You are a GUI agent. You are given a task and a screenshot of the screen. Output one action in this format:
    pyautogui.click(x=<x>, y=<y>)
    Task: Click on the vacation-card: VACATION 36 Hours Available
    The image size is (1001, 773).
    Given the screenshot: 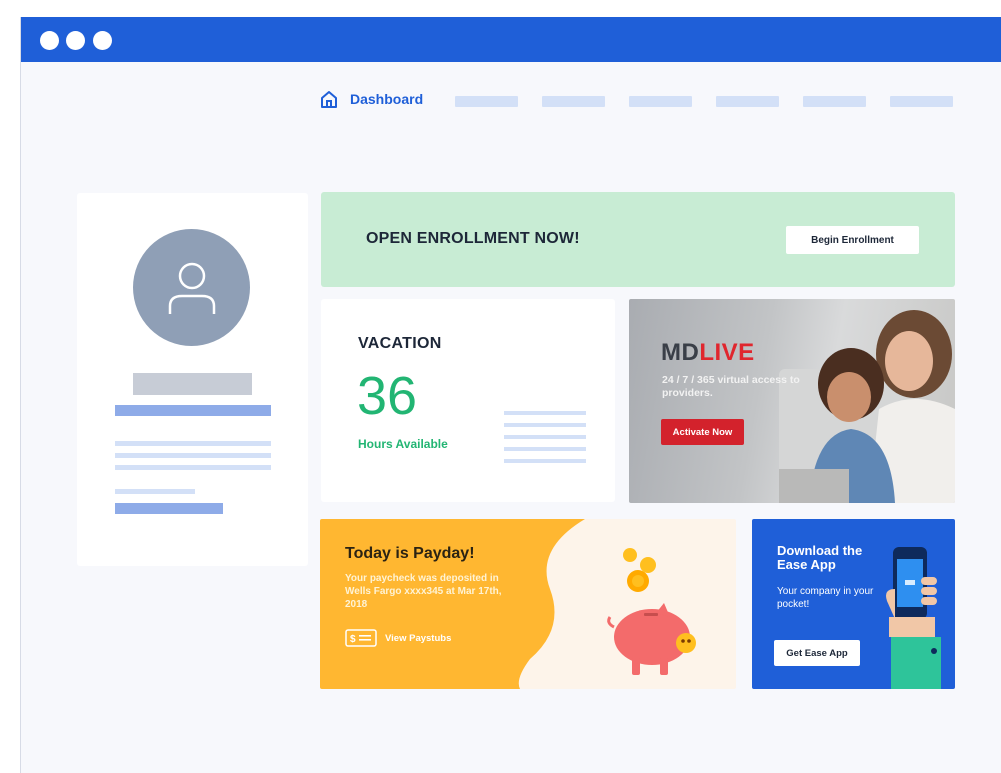 What is the action you would take?
    pyautogui.click(x=468, y=400)
    